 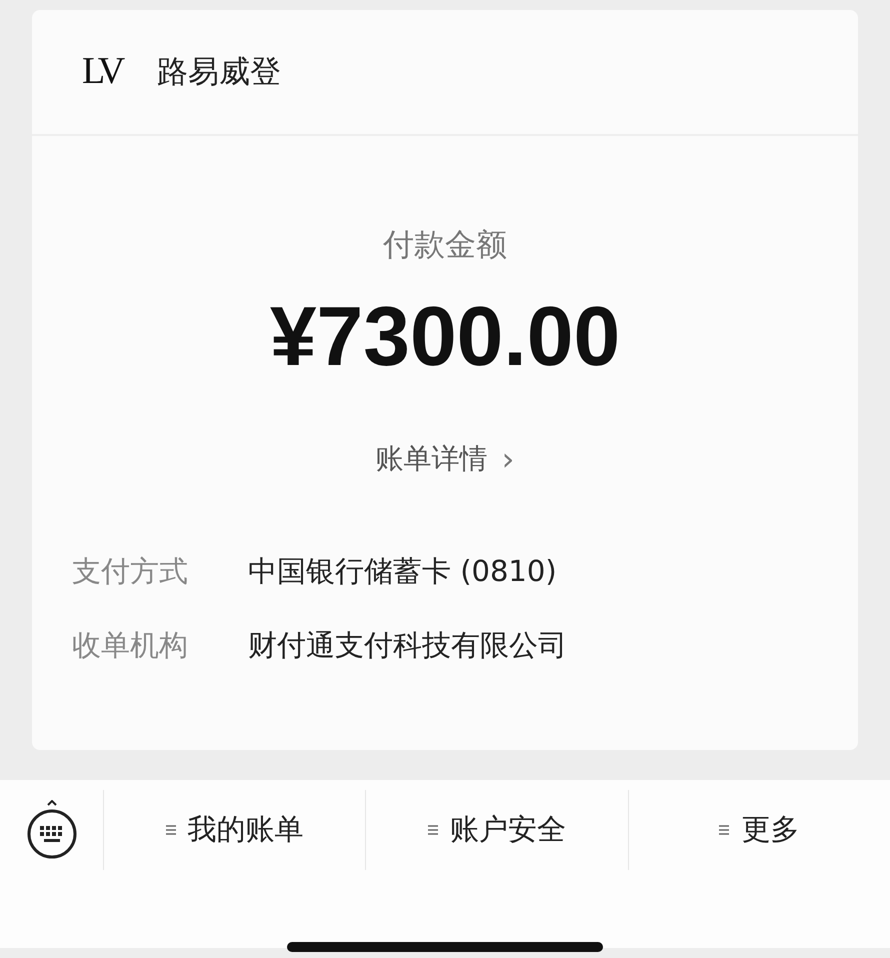 What do you see at coordinates (445, 459) in the screenshot?
I see `bill-details-link: 账单详情 ›` at bounding box center [445, 459].